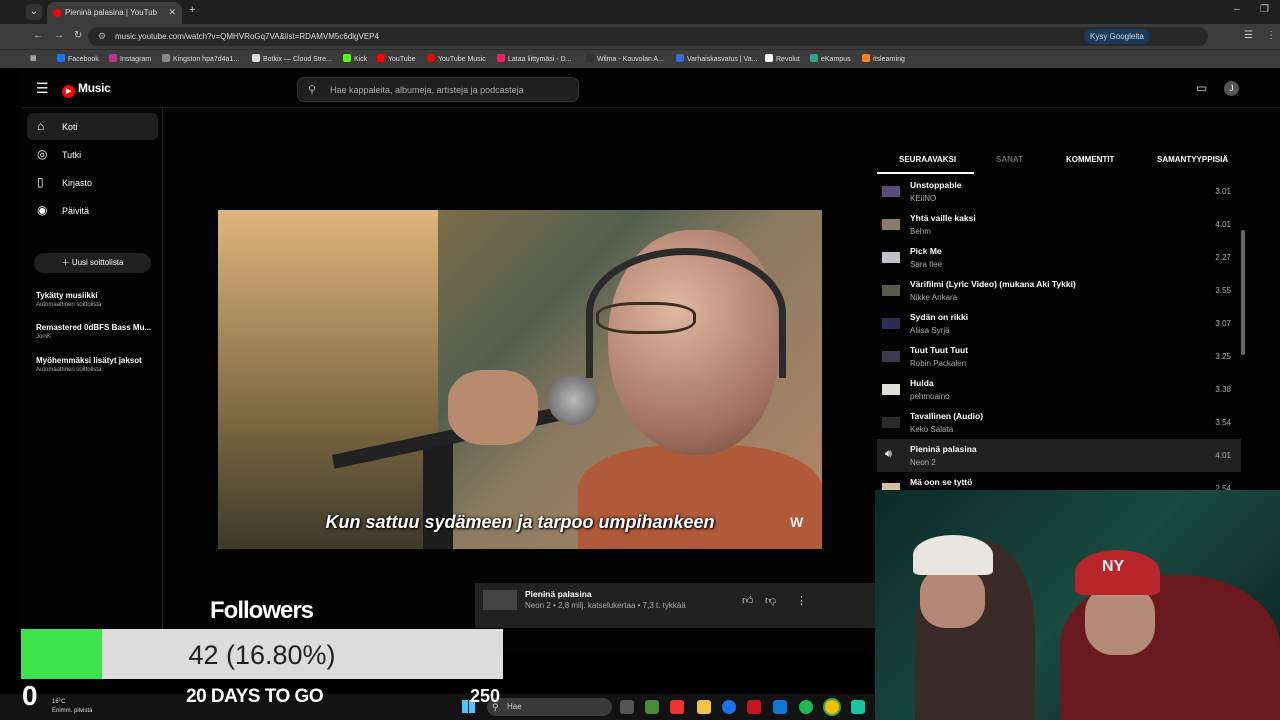  I want to click on queue-duration: 3.01, so click(1223, 191).